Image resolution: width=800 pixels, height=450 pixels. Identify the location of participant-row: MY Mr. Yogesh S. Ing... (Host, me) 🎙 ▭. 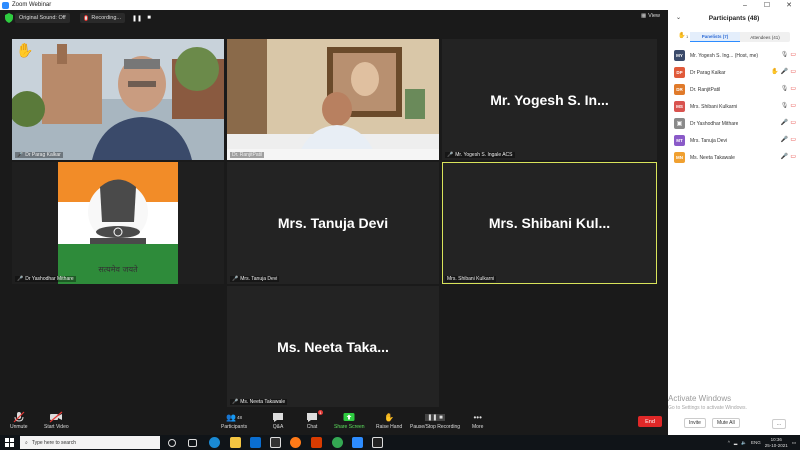
(734, 55).